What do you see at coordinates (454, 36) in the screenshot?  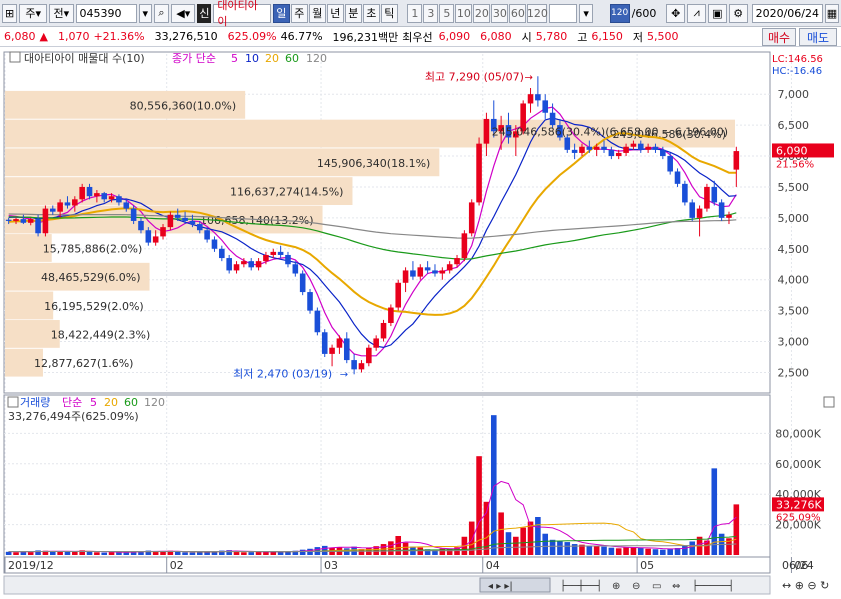 I see `best-ask-price: 6,090` at bounding box center [454, 36].